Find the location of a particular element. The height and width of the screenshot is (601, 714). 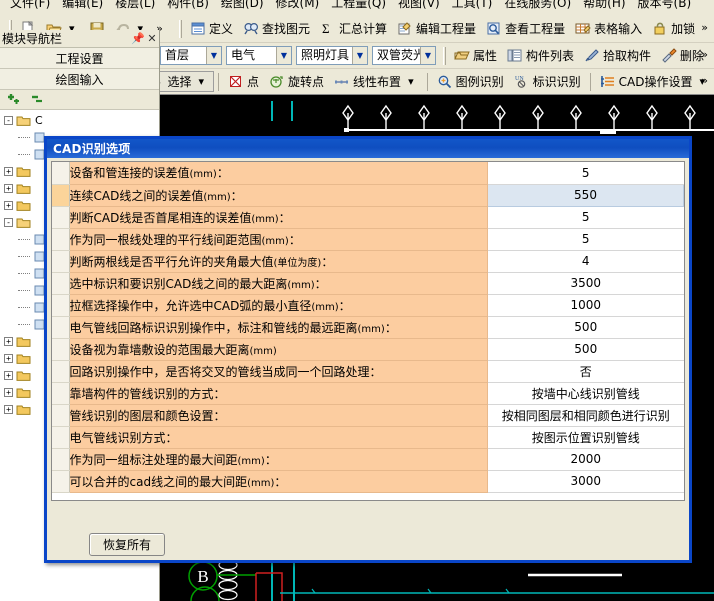

pin-icon: 📌 is located at coordinates (138, 38).